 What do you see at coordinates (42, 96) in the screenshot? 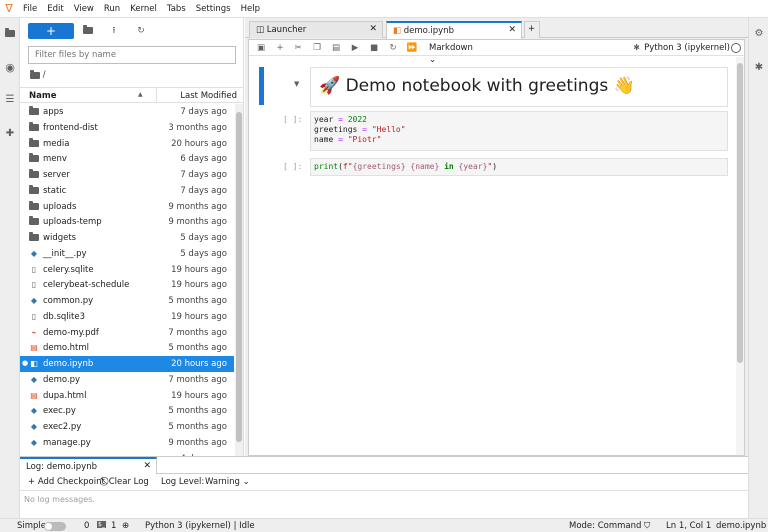
I see `column-name-header: Name` at bounding box center [42, 96].